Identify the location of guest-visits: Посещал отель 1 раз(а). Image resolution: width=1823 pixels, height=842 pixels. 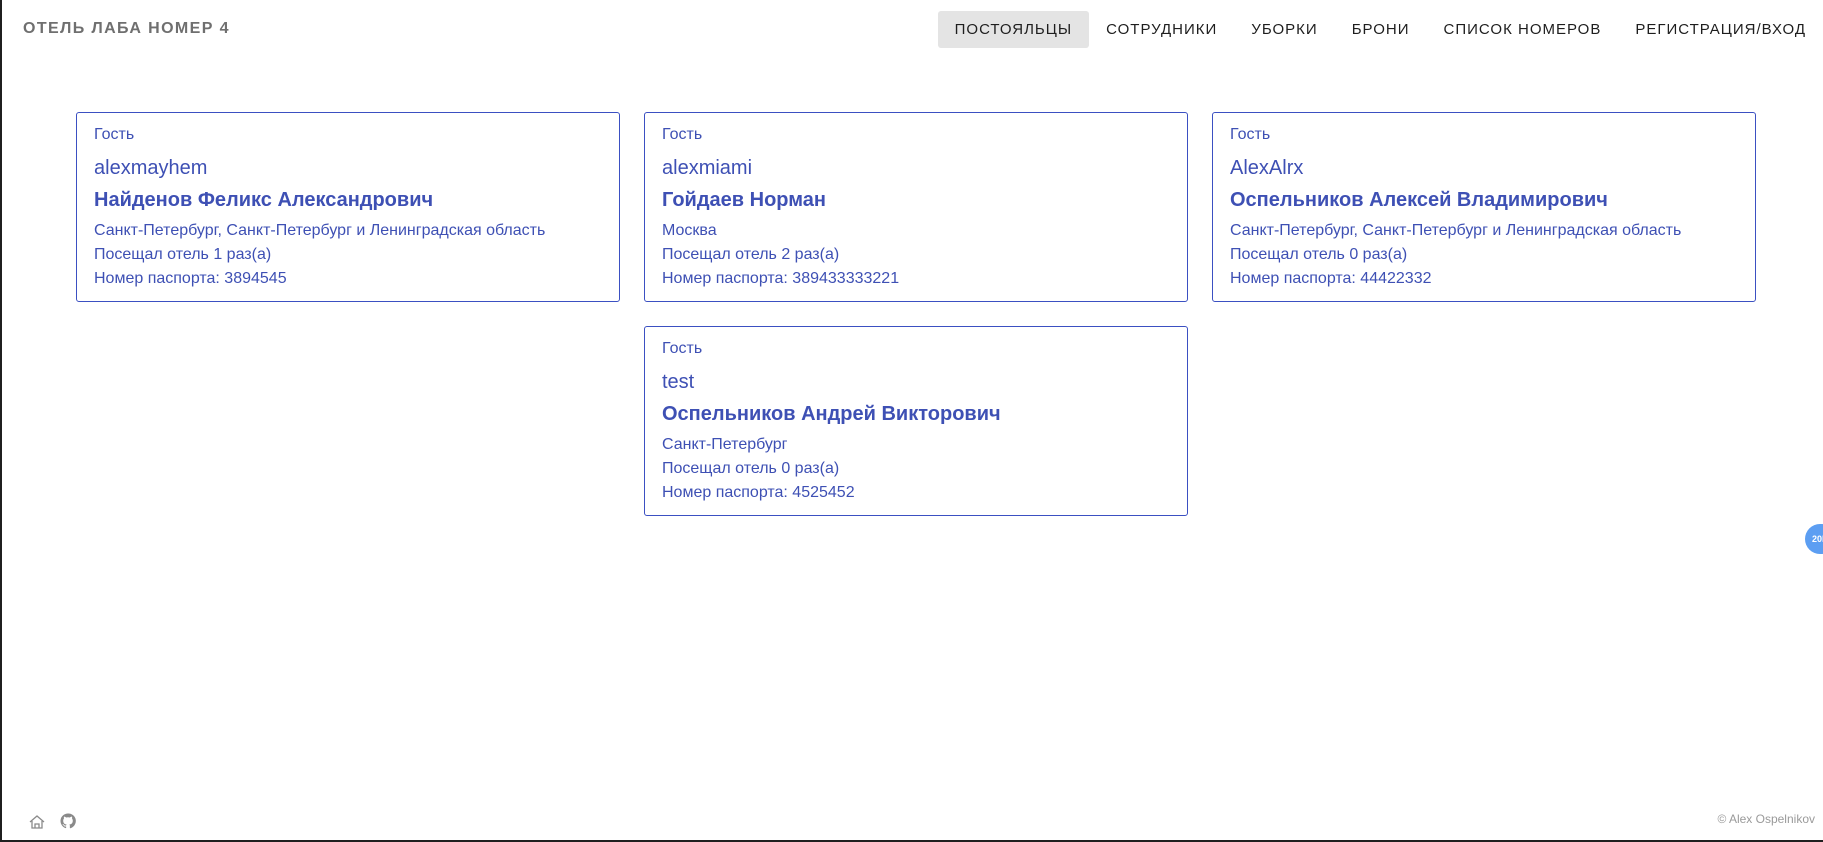
(183, 254).